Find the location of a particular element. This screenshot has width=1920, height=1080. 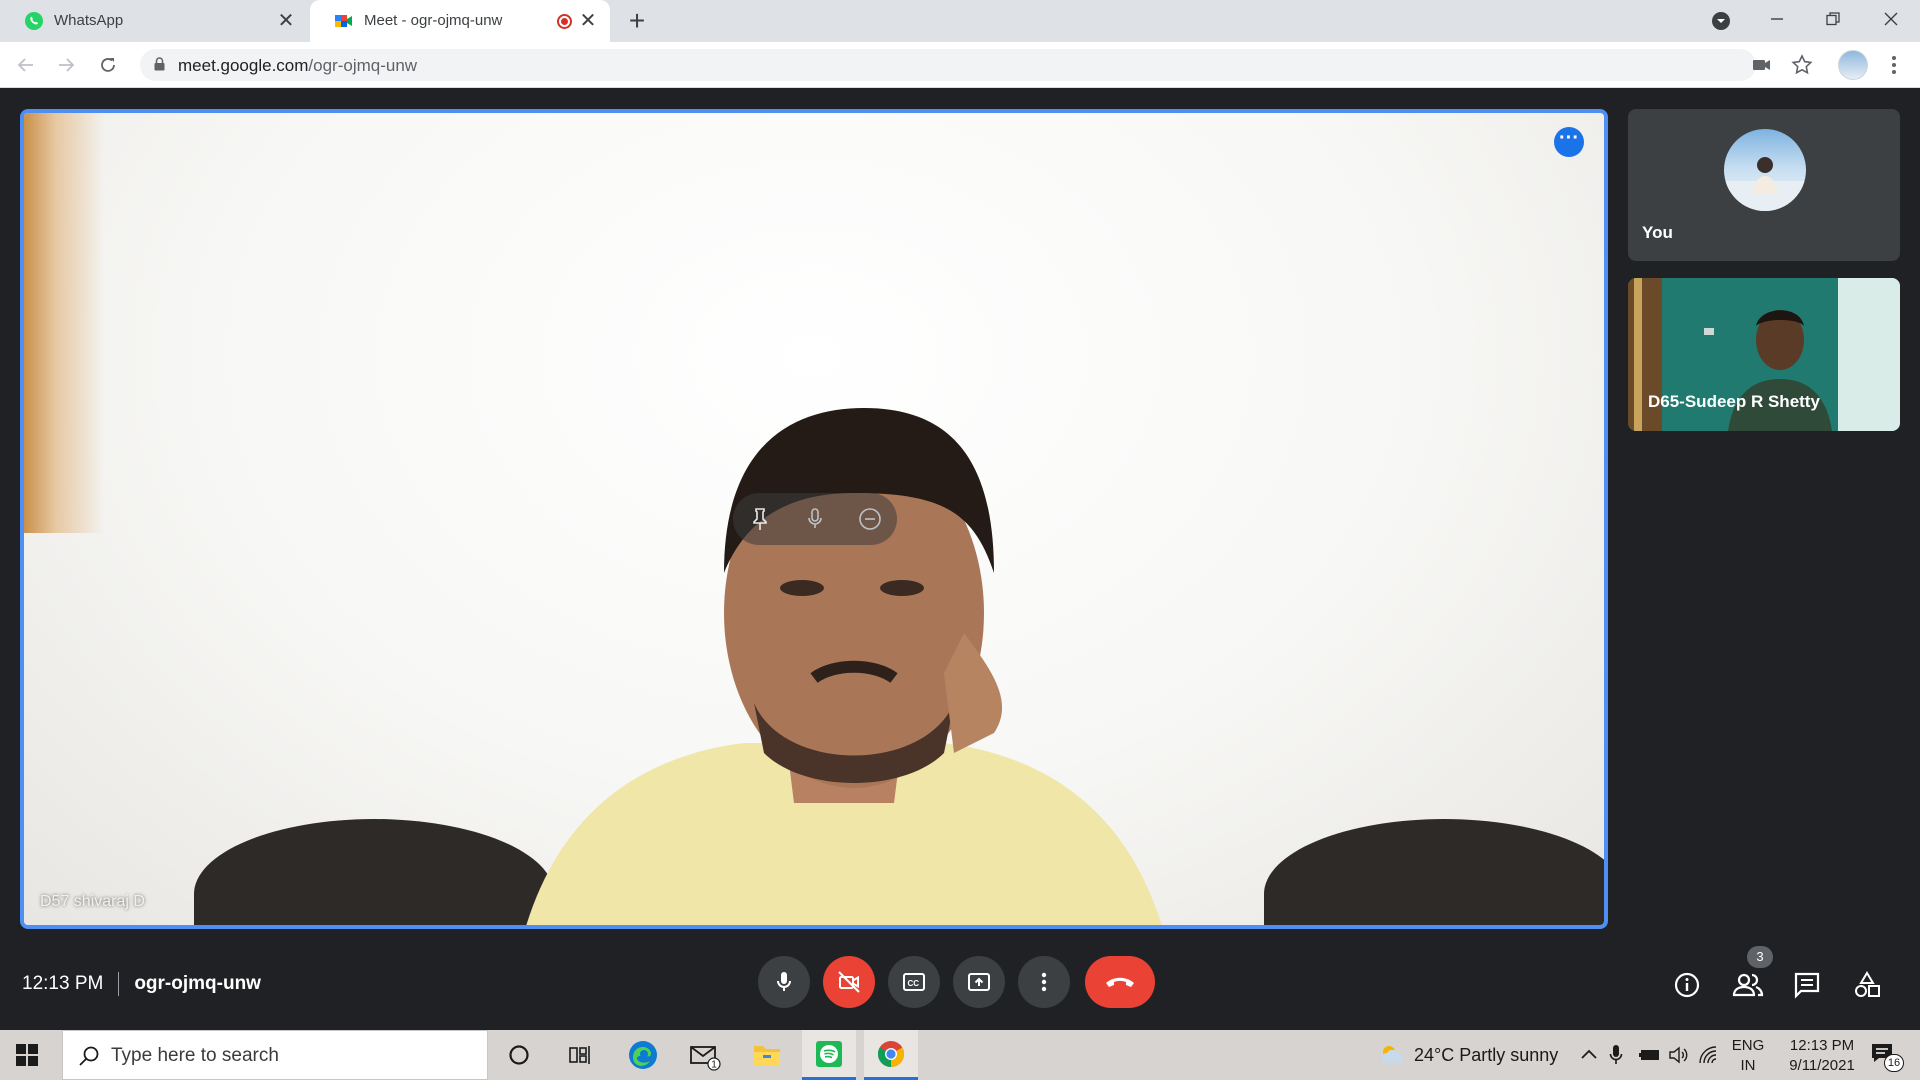

video-background-curtain is located at coordinates (64, 323).